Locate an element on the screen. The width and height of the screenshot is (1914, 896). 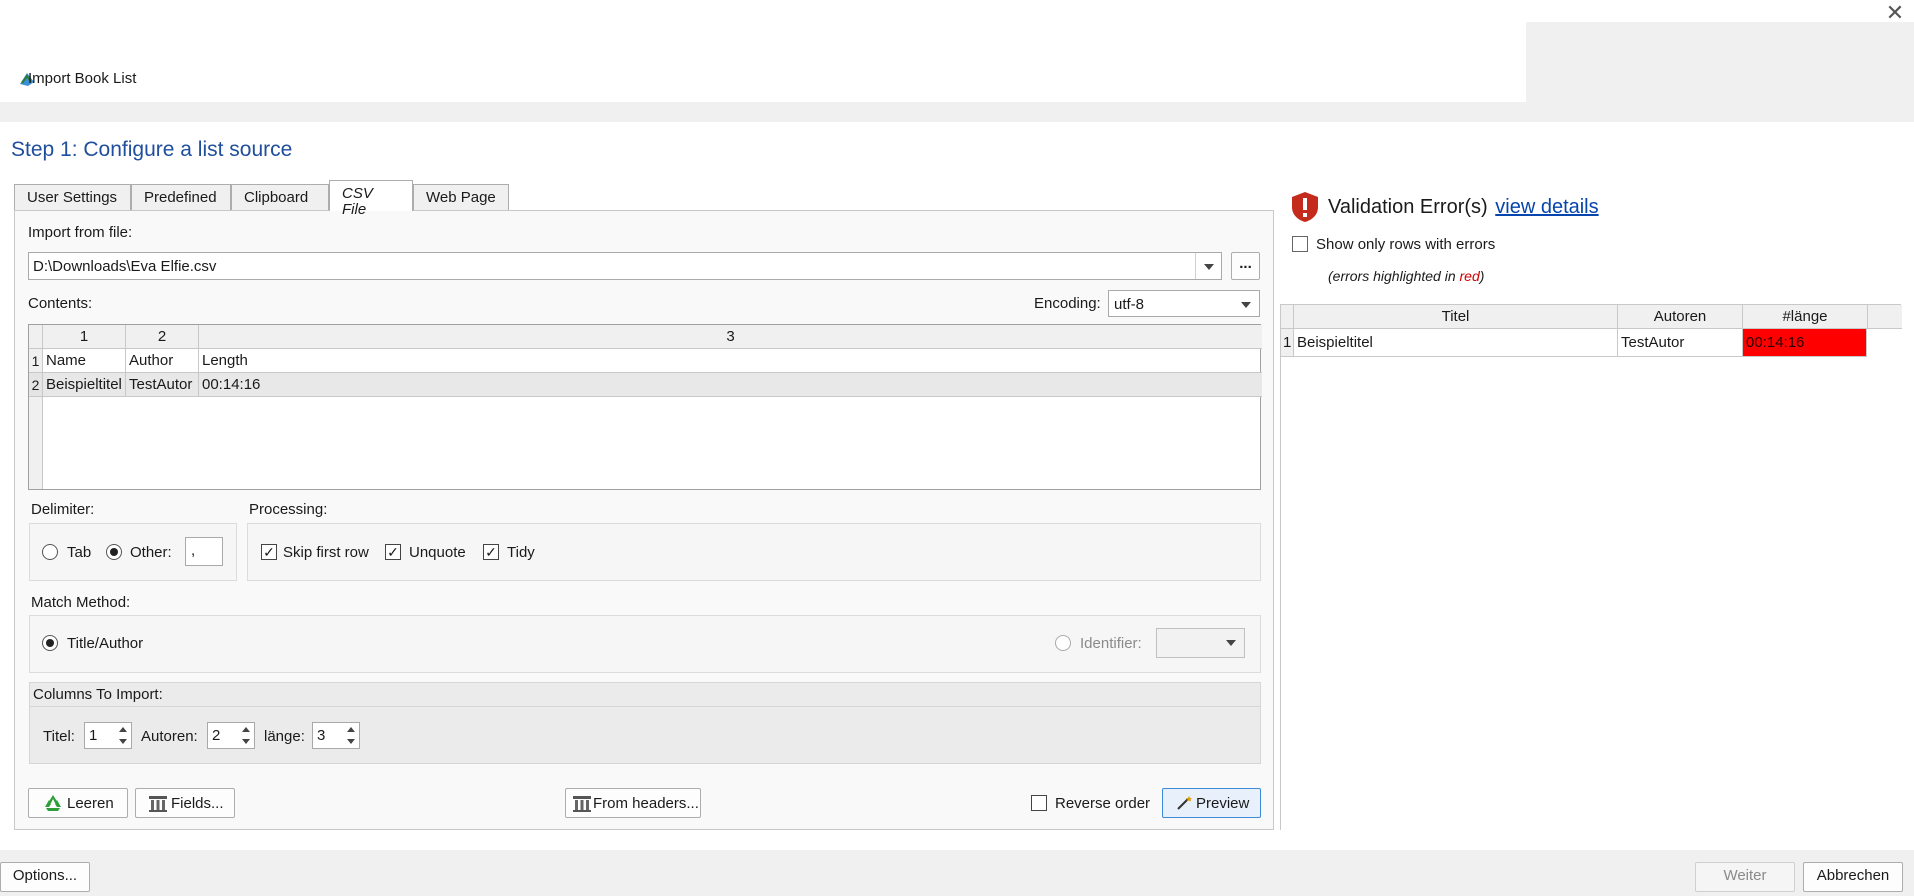
encoding-select: utf-8 is located at coordinates (1184, 303).